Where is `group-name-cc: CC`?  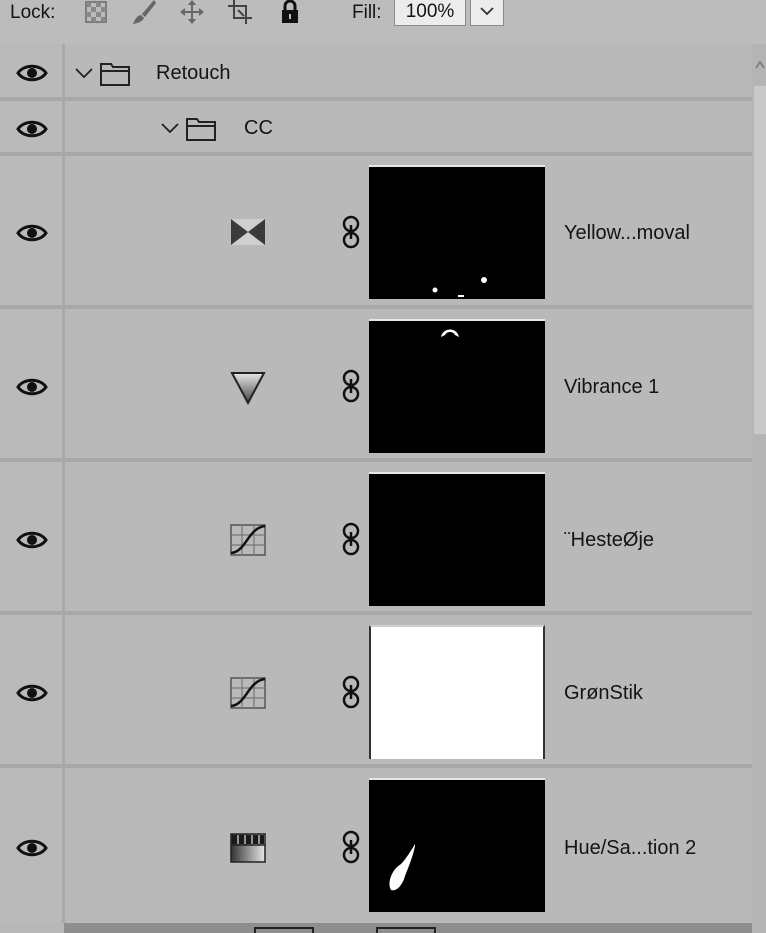
group-name-cc: CC is located at coordinates (258, 128).